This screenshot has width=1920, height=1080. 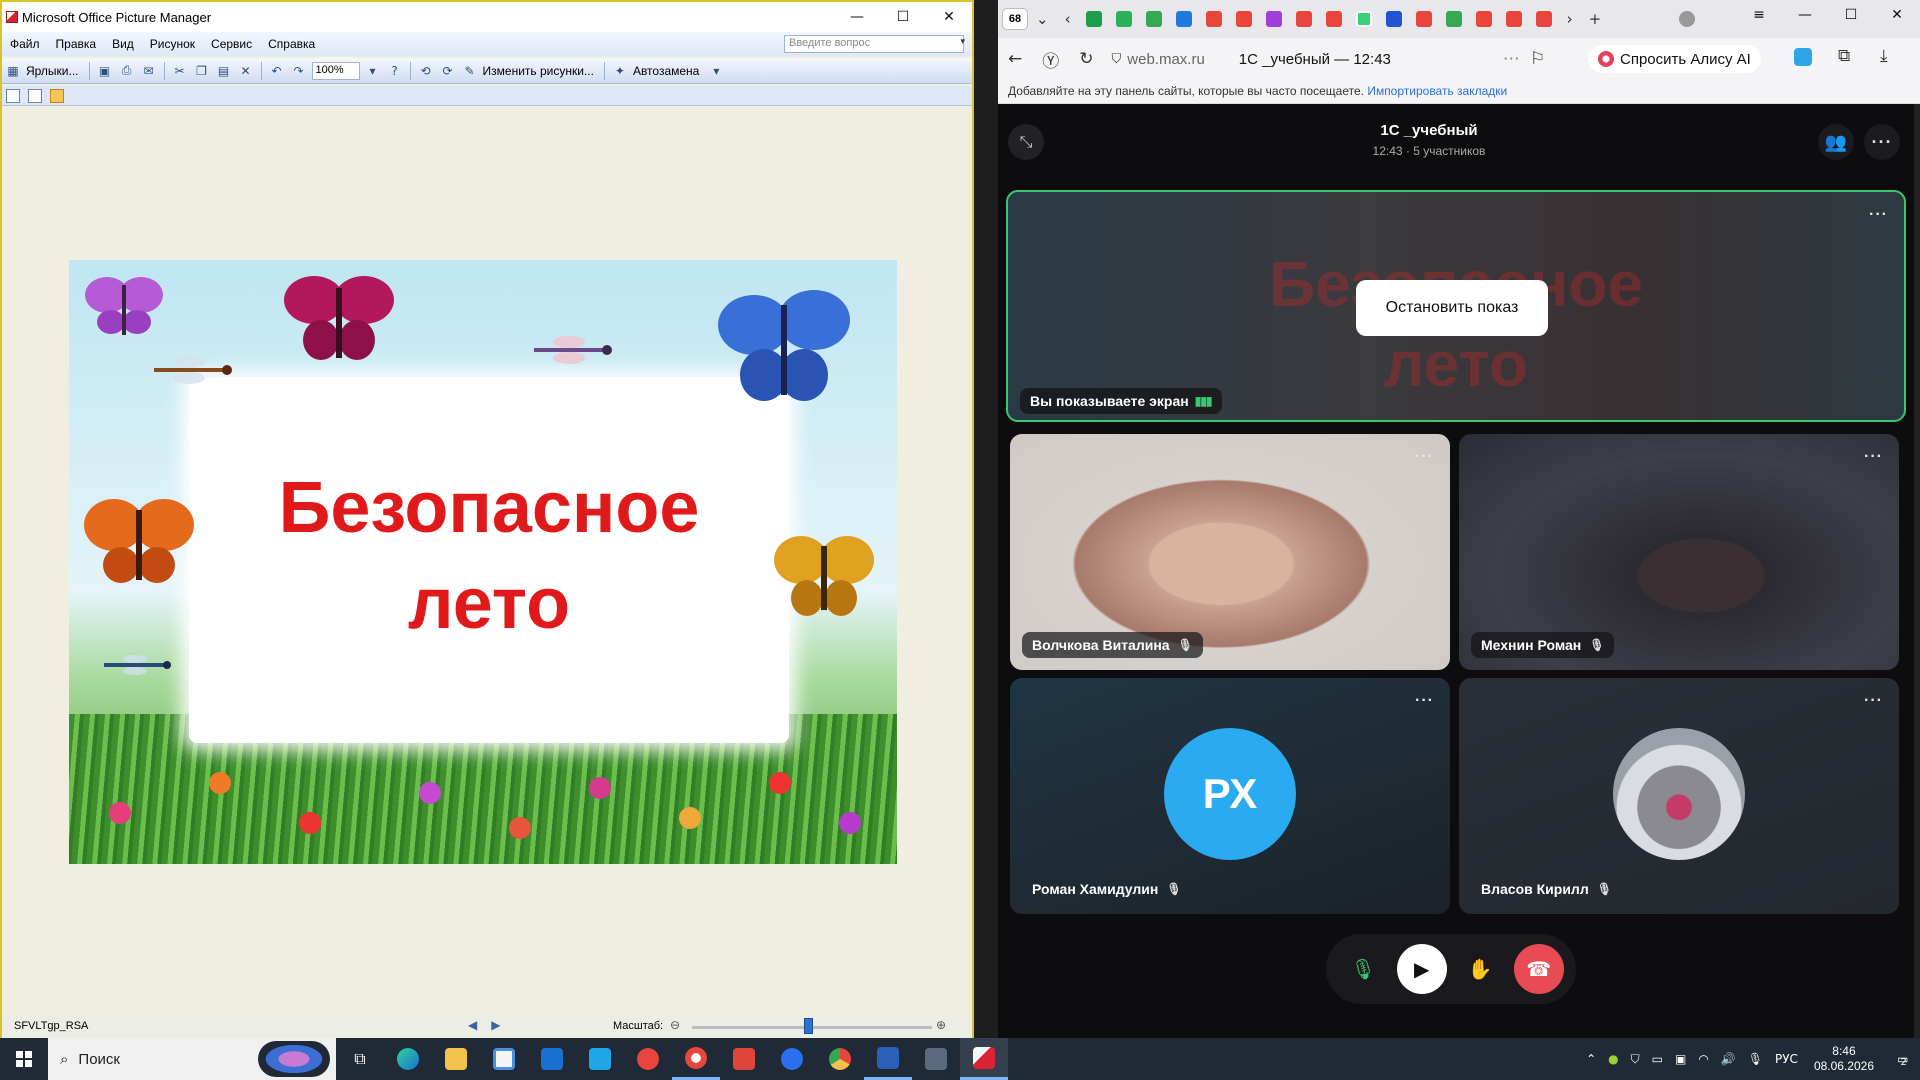 I want to click on paste-icon: ▤, so click(x=224, y=71).